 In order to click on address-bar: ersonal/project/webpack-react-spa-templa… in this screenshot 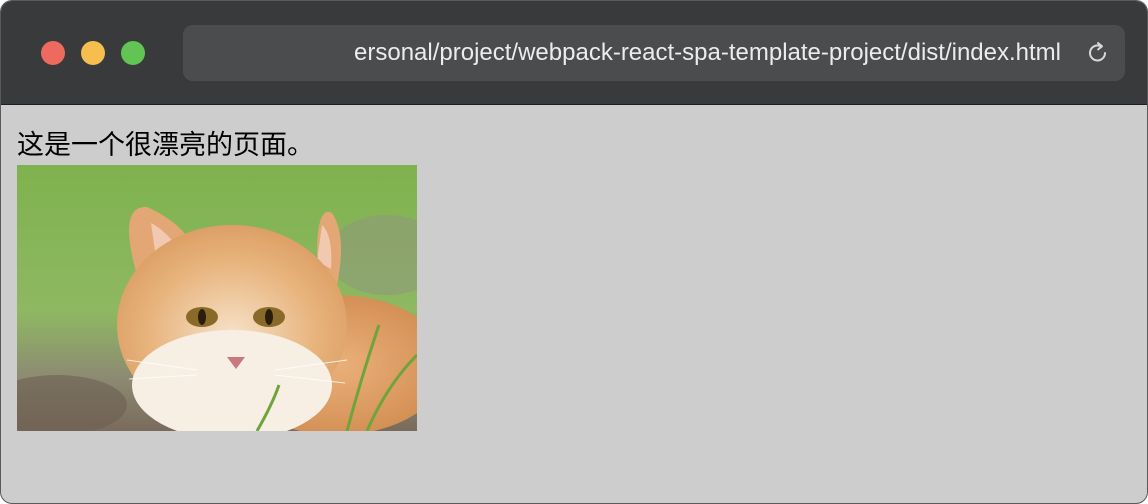, I will do `click(654, 53)`.